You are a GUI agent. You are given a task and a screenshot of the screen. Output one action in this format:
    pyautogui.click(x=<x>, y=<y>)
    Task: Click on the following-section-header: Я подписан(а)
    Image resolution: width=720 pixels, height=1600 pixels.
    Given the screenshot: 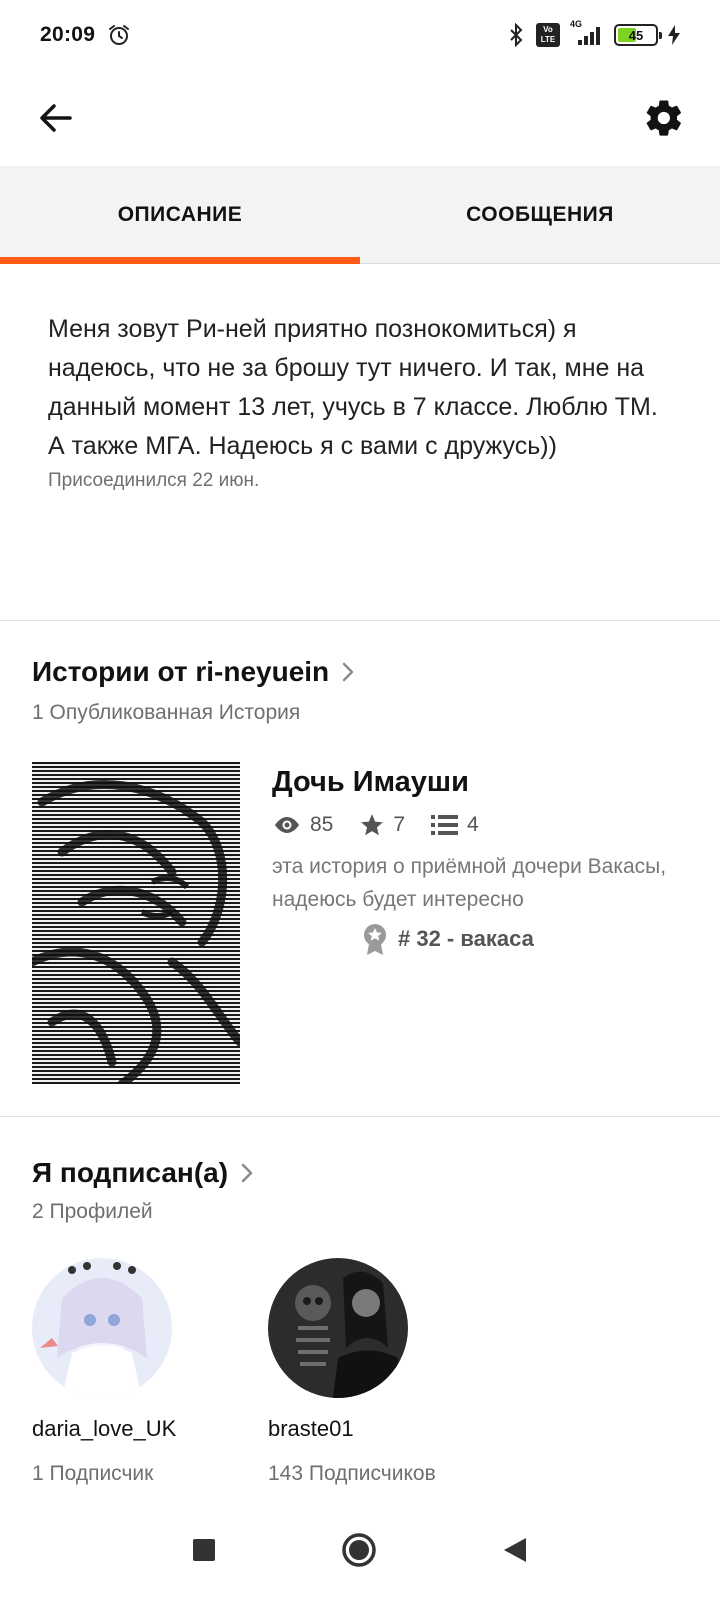 What is the action you would take?
    pyautogui.click(x=143, y=1173)
    